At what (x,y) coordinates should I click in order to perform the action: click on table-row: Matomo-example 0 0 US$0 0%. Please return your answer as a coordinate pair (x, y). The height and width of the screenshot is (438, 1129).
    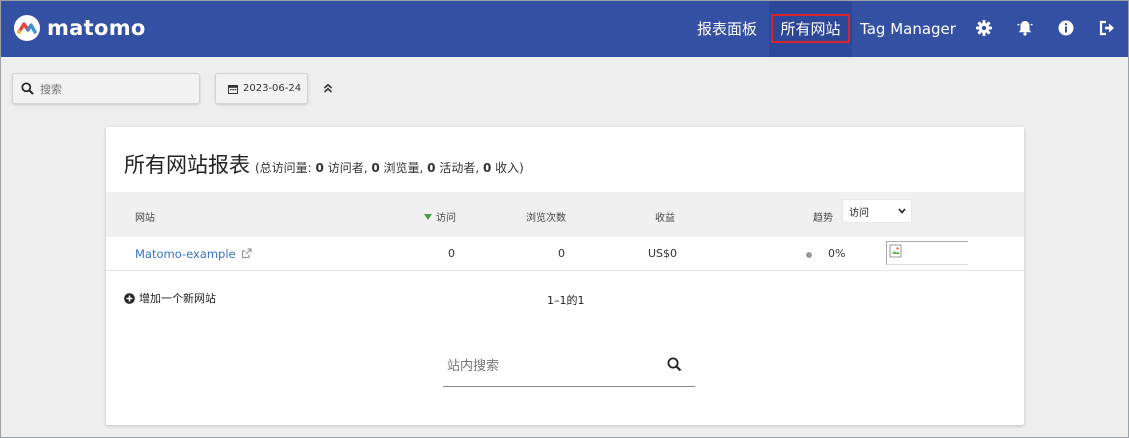
    Looking at the image, I should click on (565, 254).